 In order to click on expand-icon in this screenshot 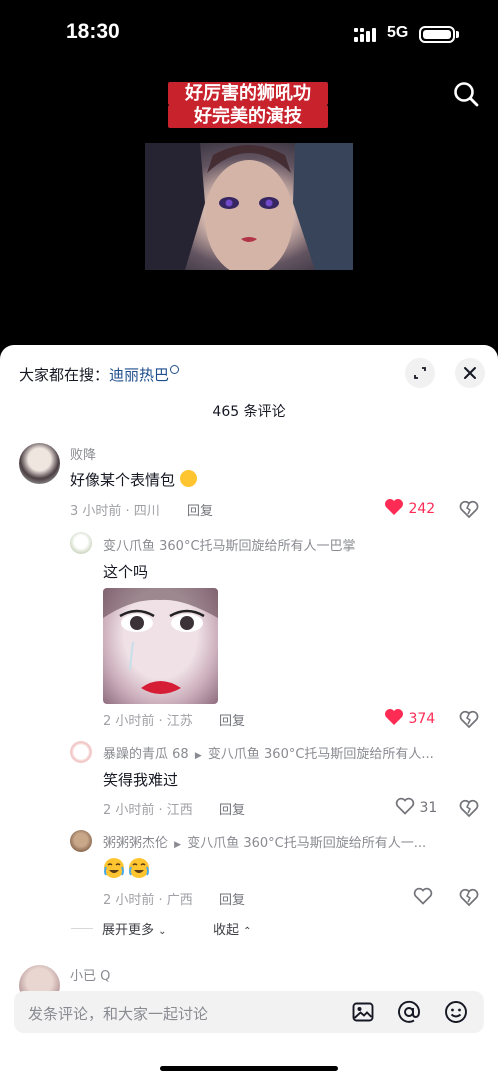, I will do `click(420, 373)`.